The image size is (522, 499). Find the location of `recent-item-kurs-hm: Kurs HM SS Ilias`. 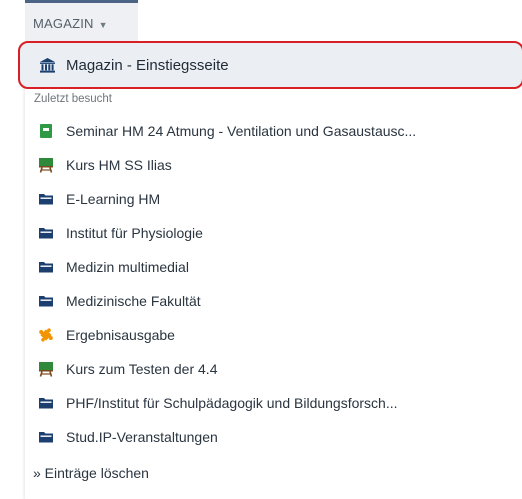

recent-item-kurs-hm: Kurs HM SS Ilias is located at coordinates (261, 165).